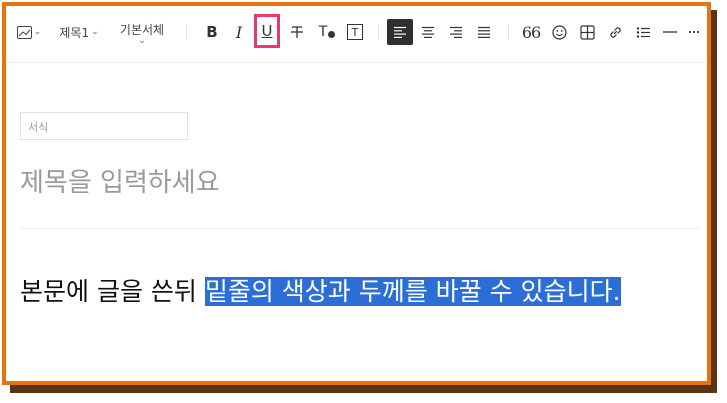  I want to click on more-icon, so click(694, 32).